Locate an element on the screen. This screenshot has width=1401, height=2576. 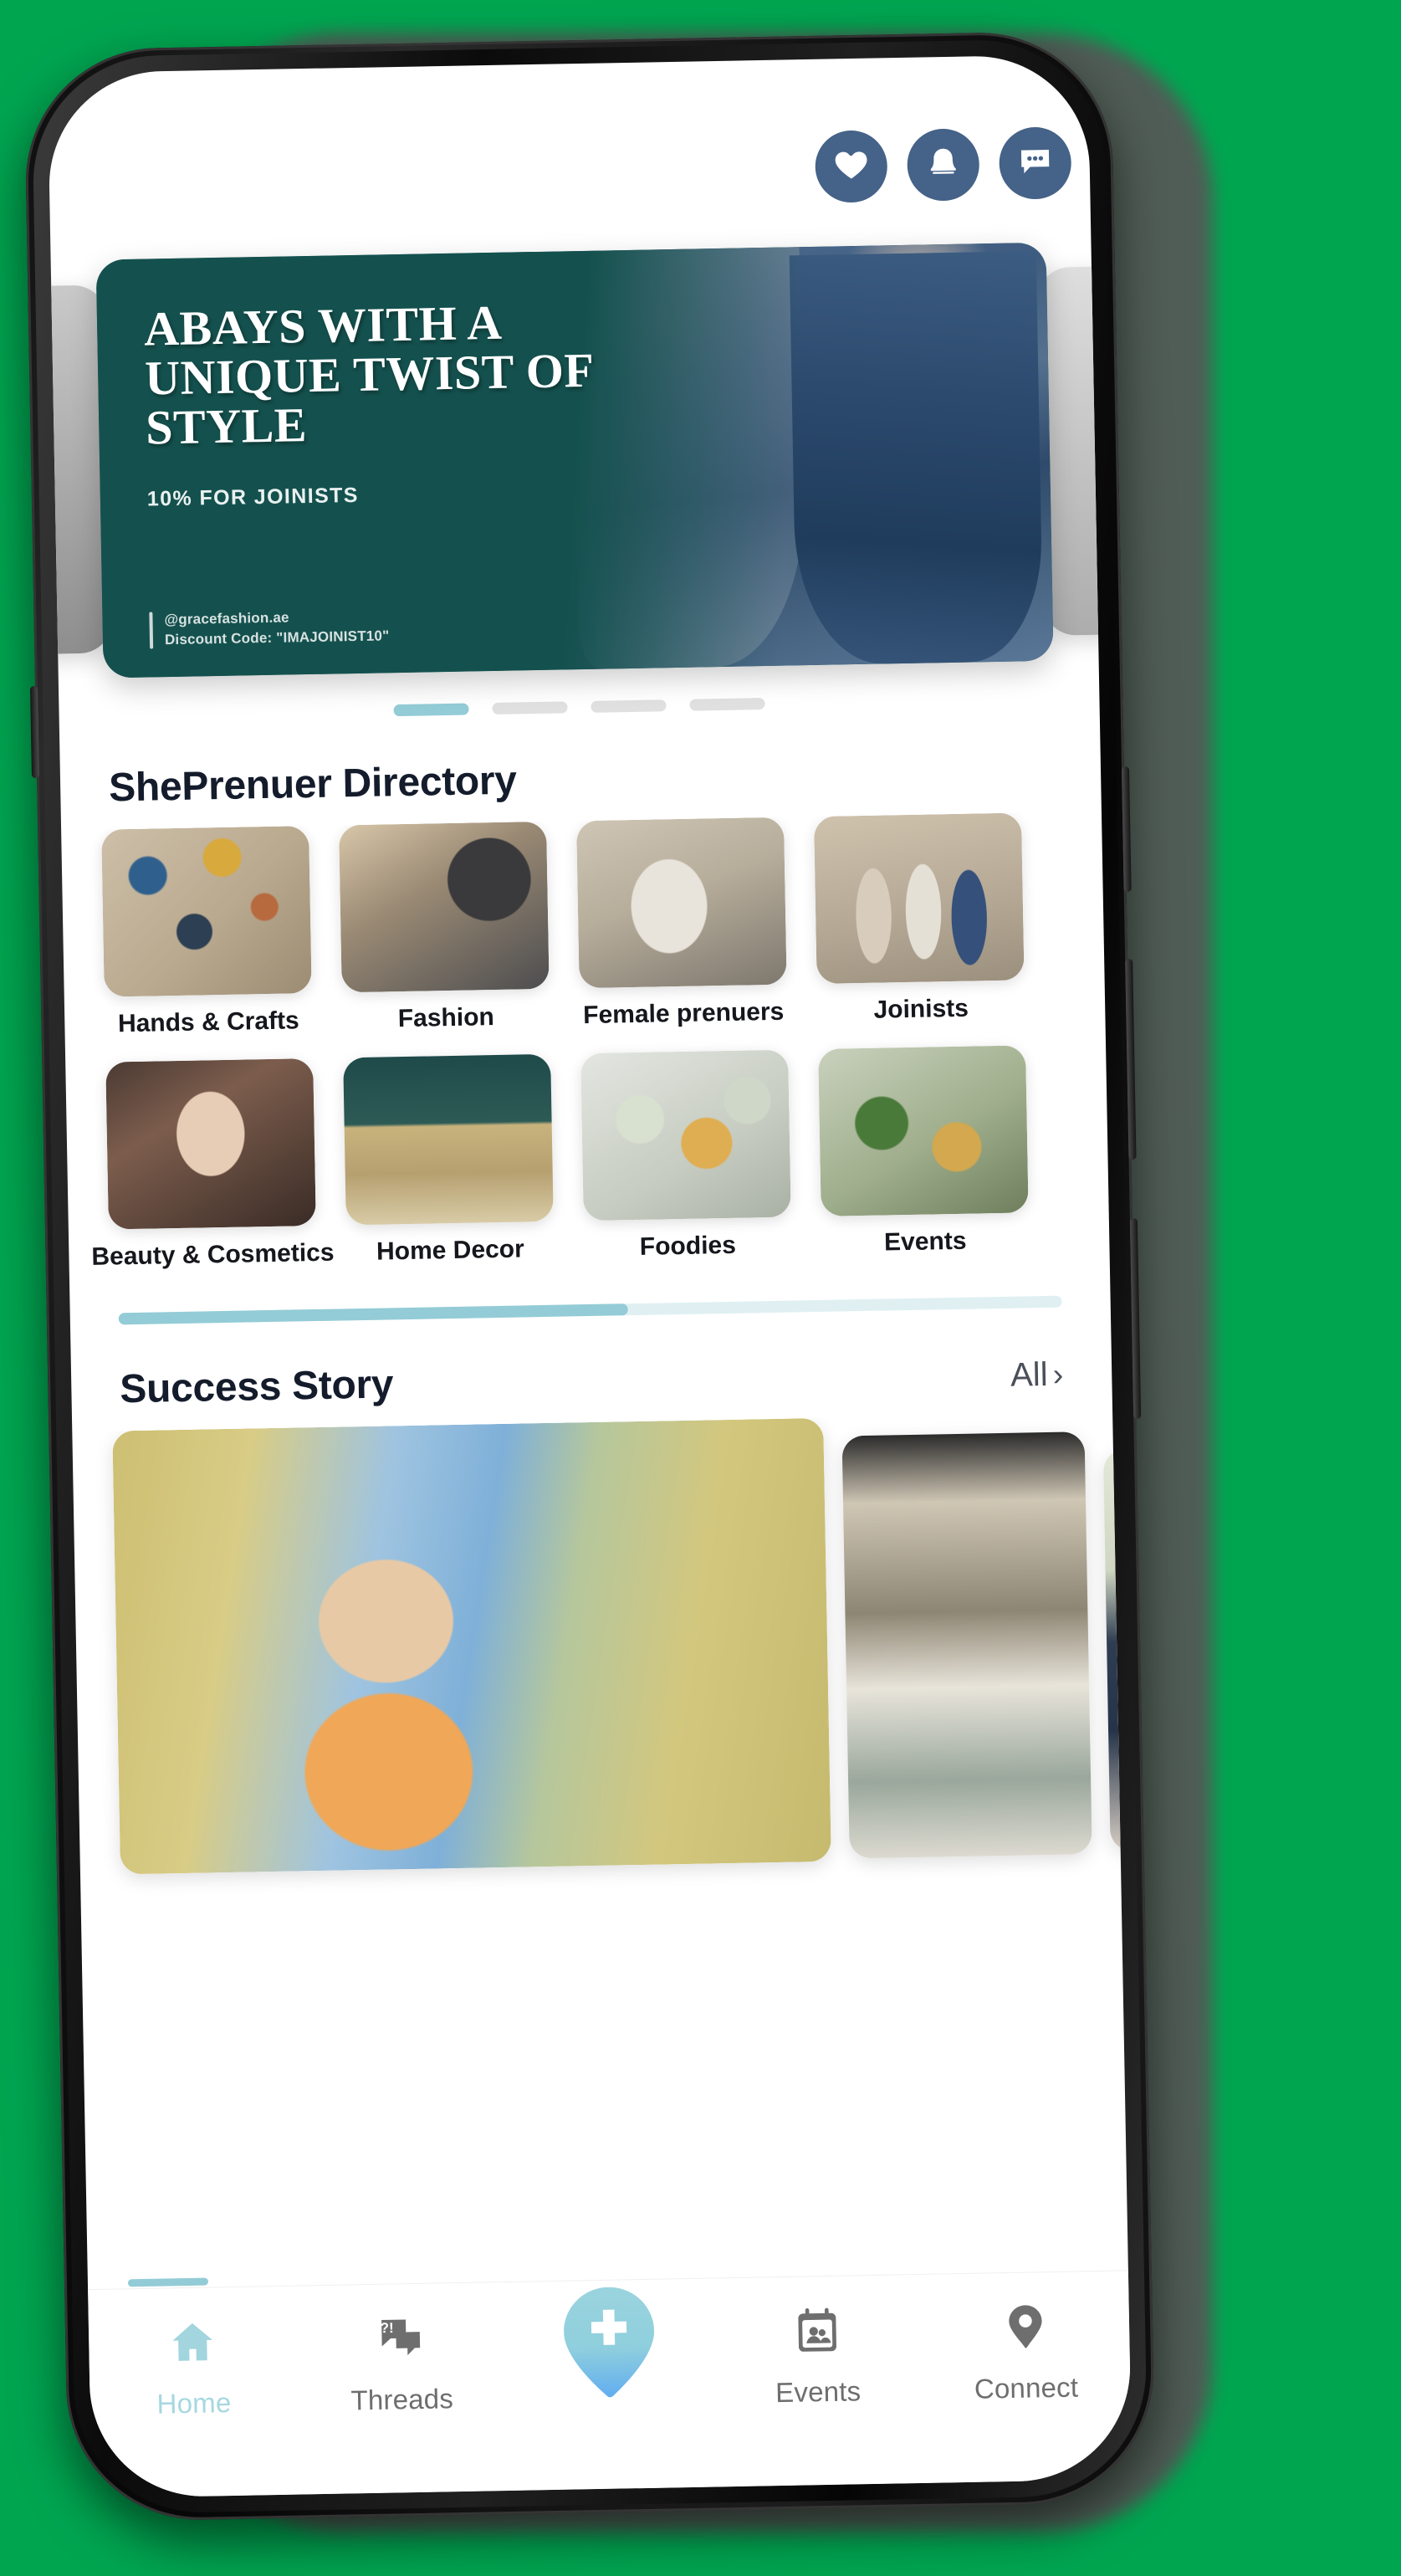
favorites-button is located at coordinates (851, 166).